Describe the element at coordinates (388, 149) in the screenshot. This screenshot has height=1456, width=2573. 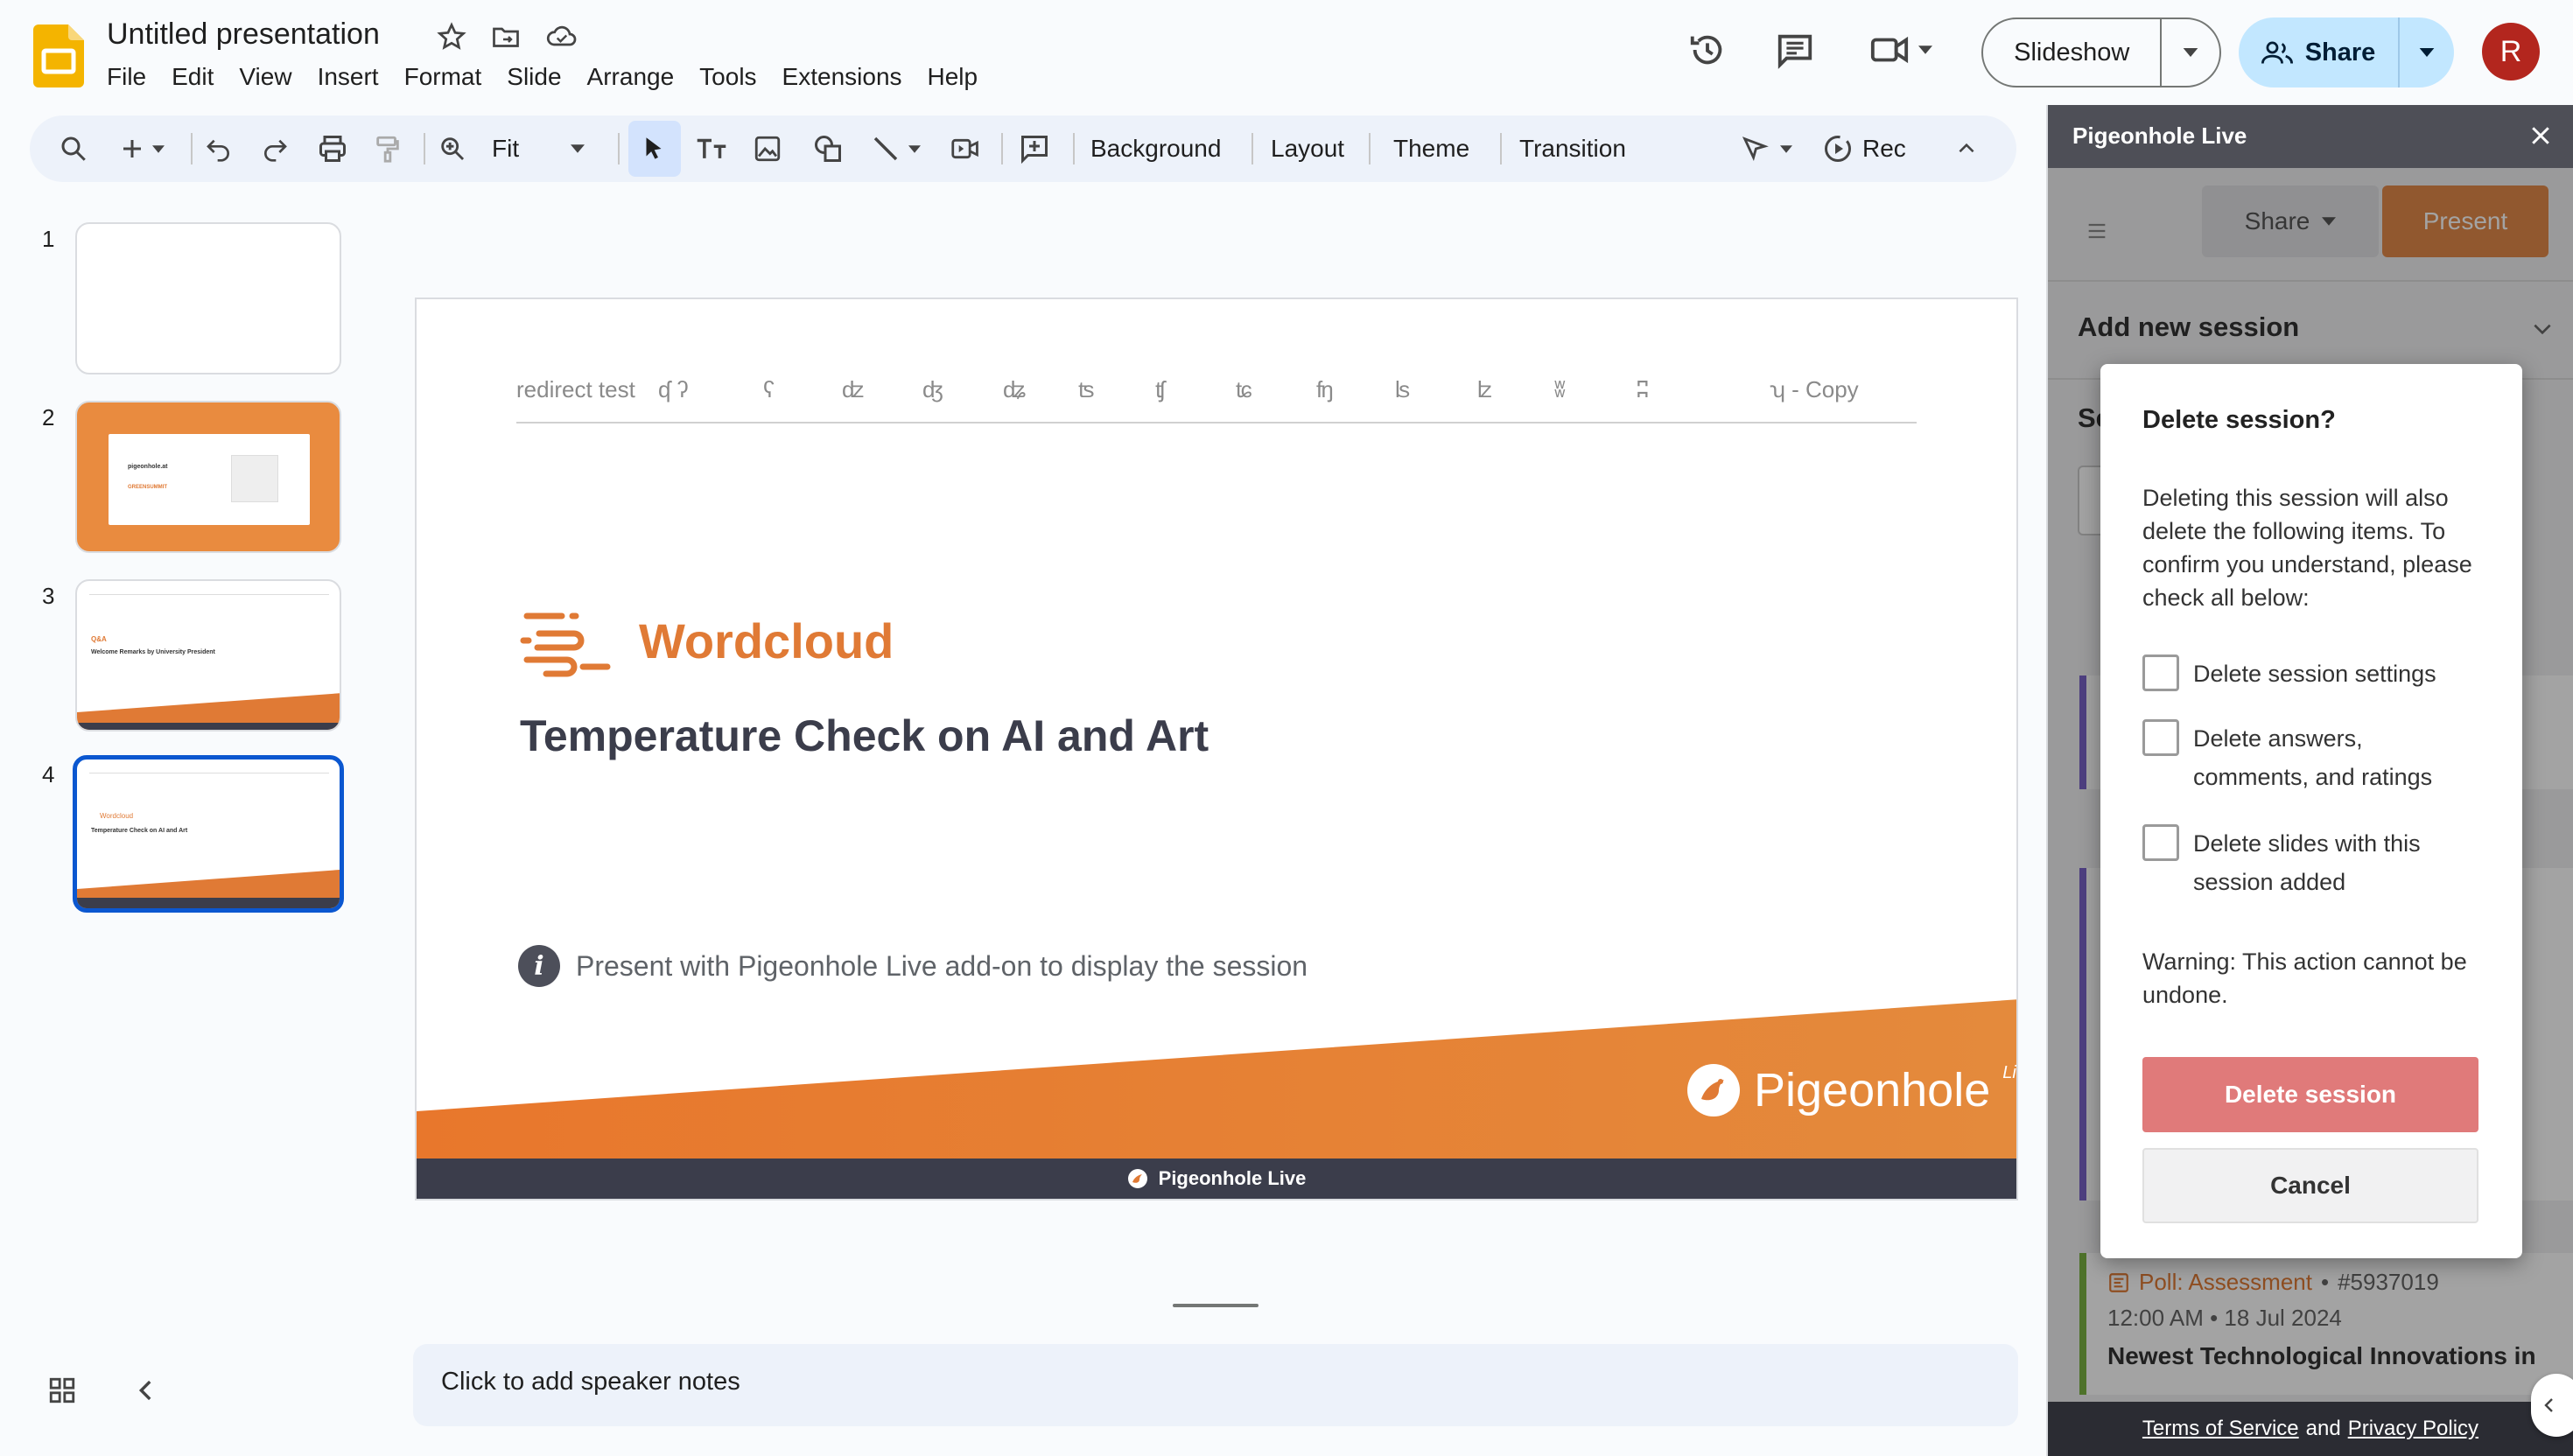
I see `paint-format-icon` at that location.